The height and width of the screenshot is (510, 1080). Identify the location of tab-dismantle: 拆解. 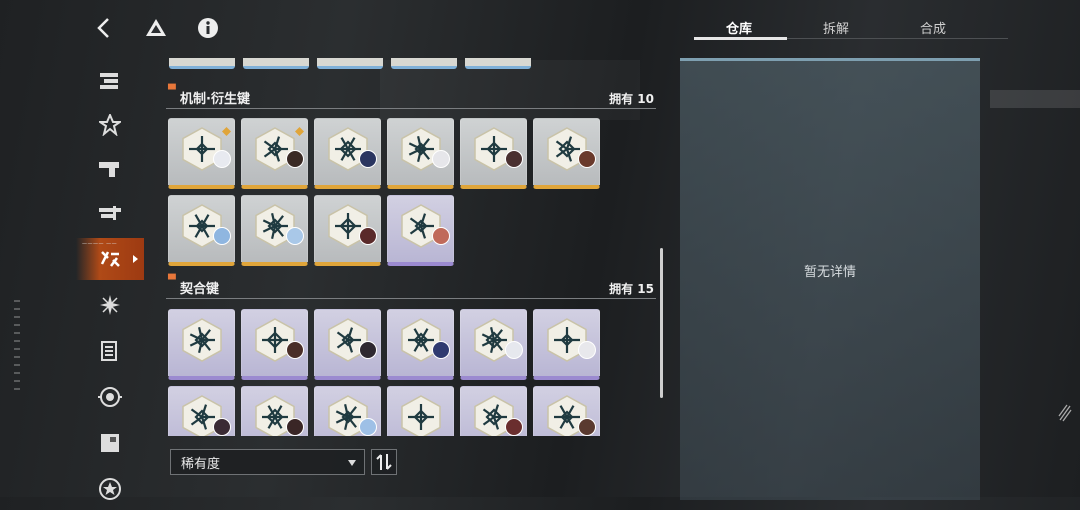
(836, 27).